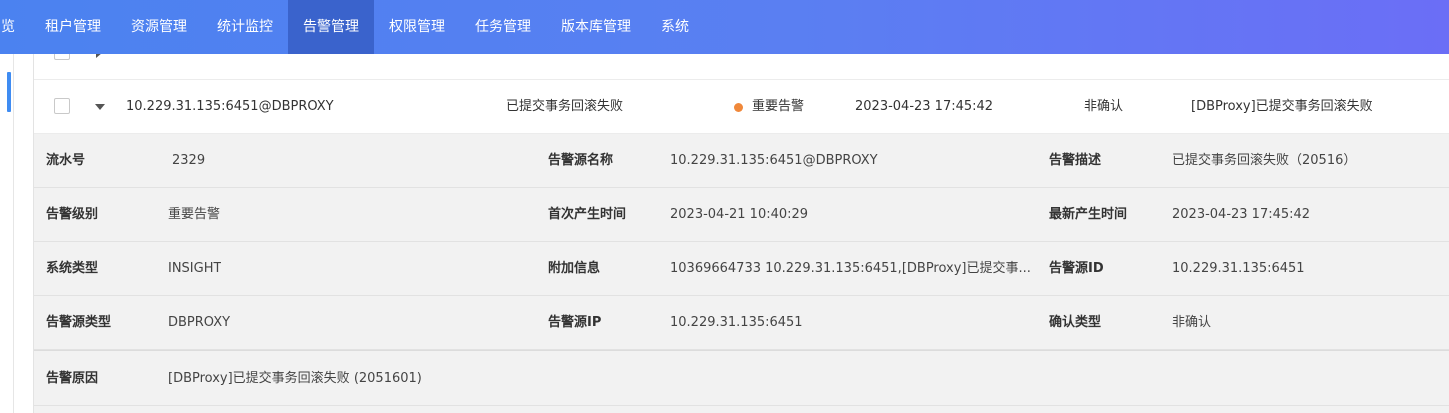 The image size is (1449, 413). Describe the element at coordinates (245, 27) in the screenshot. I see `nav-item-statistics-monitoring: 统计监控` at that location.